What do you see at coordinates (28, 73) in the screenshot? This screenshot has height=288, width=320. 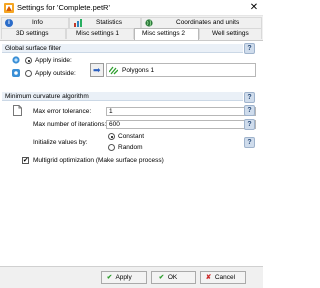 I see `apply-outside-radio` at bounding box center [28, 73].